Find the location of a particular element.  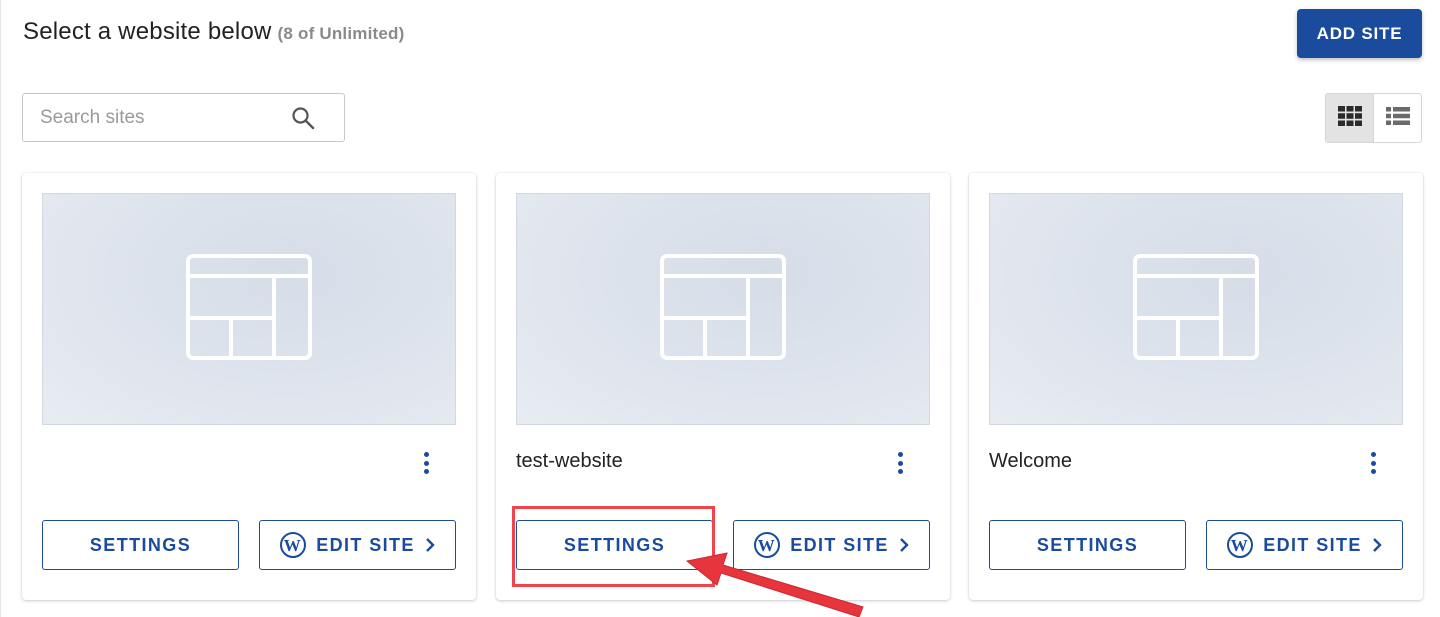

view-toggle is located at coordinates (1373, 118).